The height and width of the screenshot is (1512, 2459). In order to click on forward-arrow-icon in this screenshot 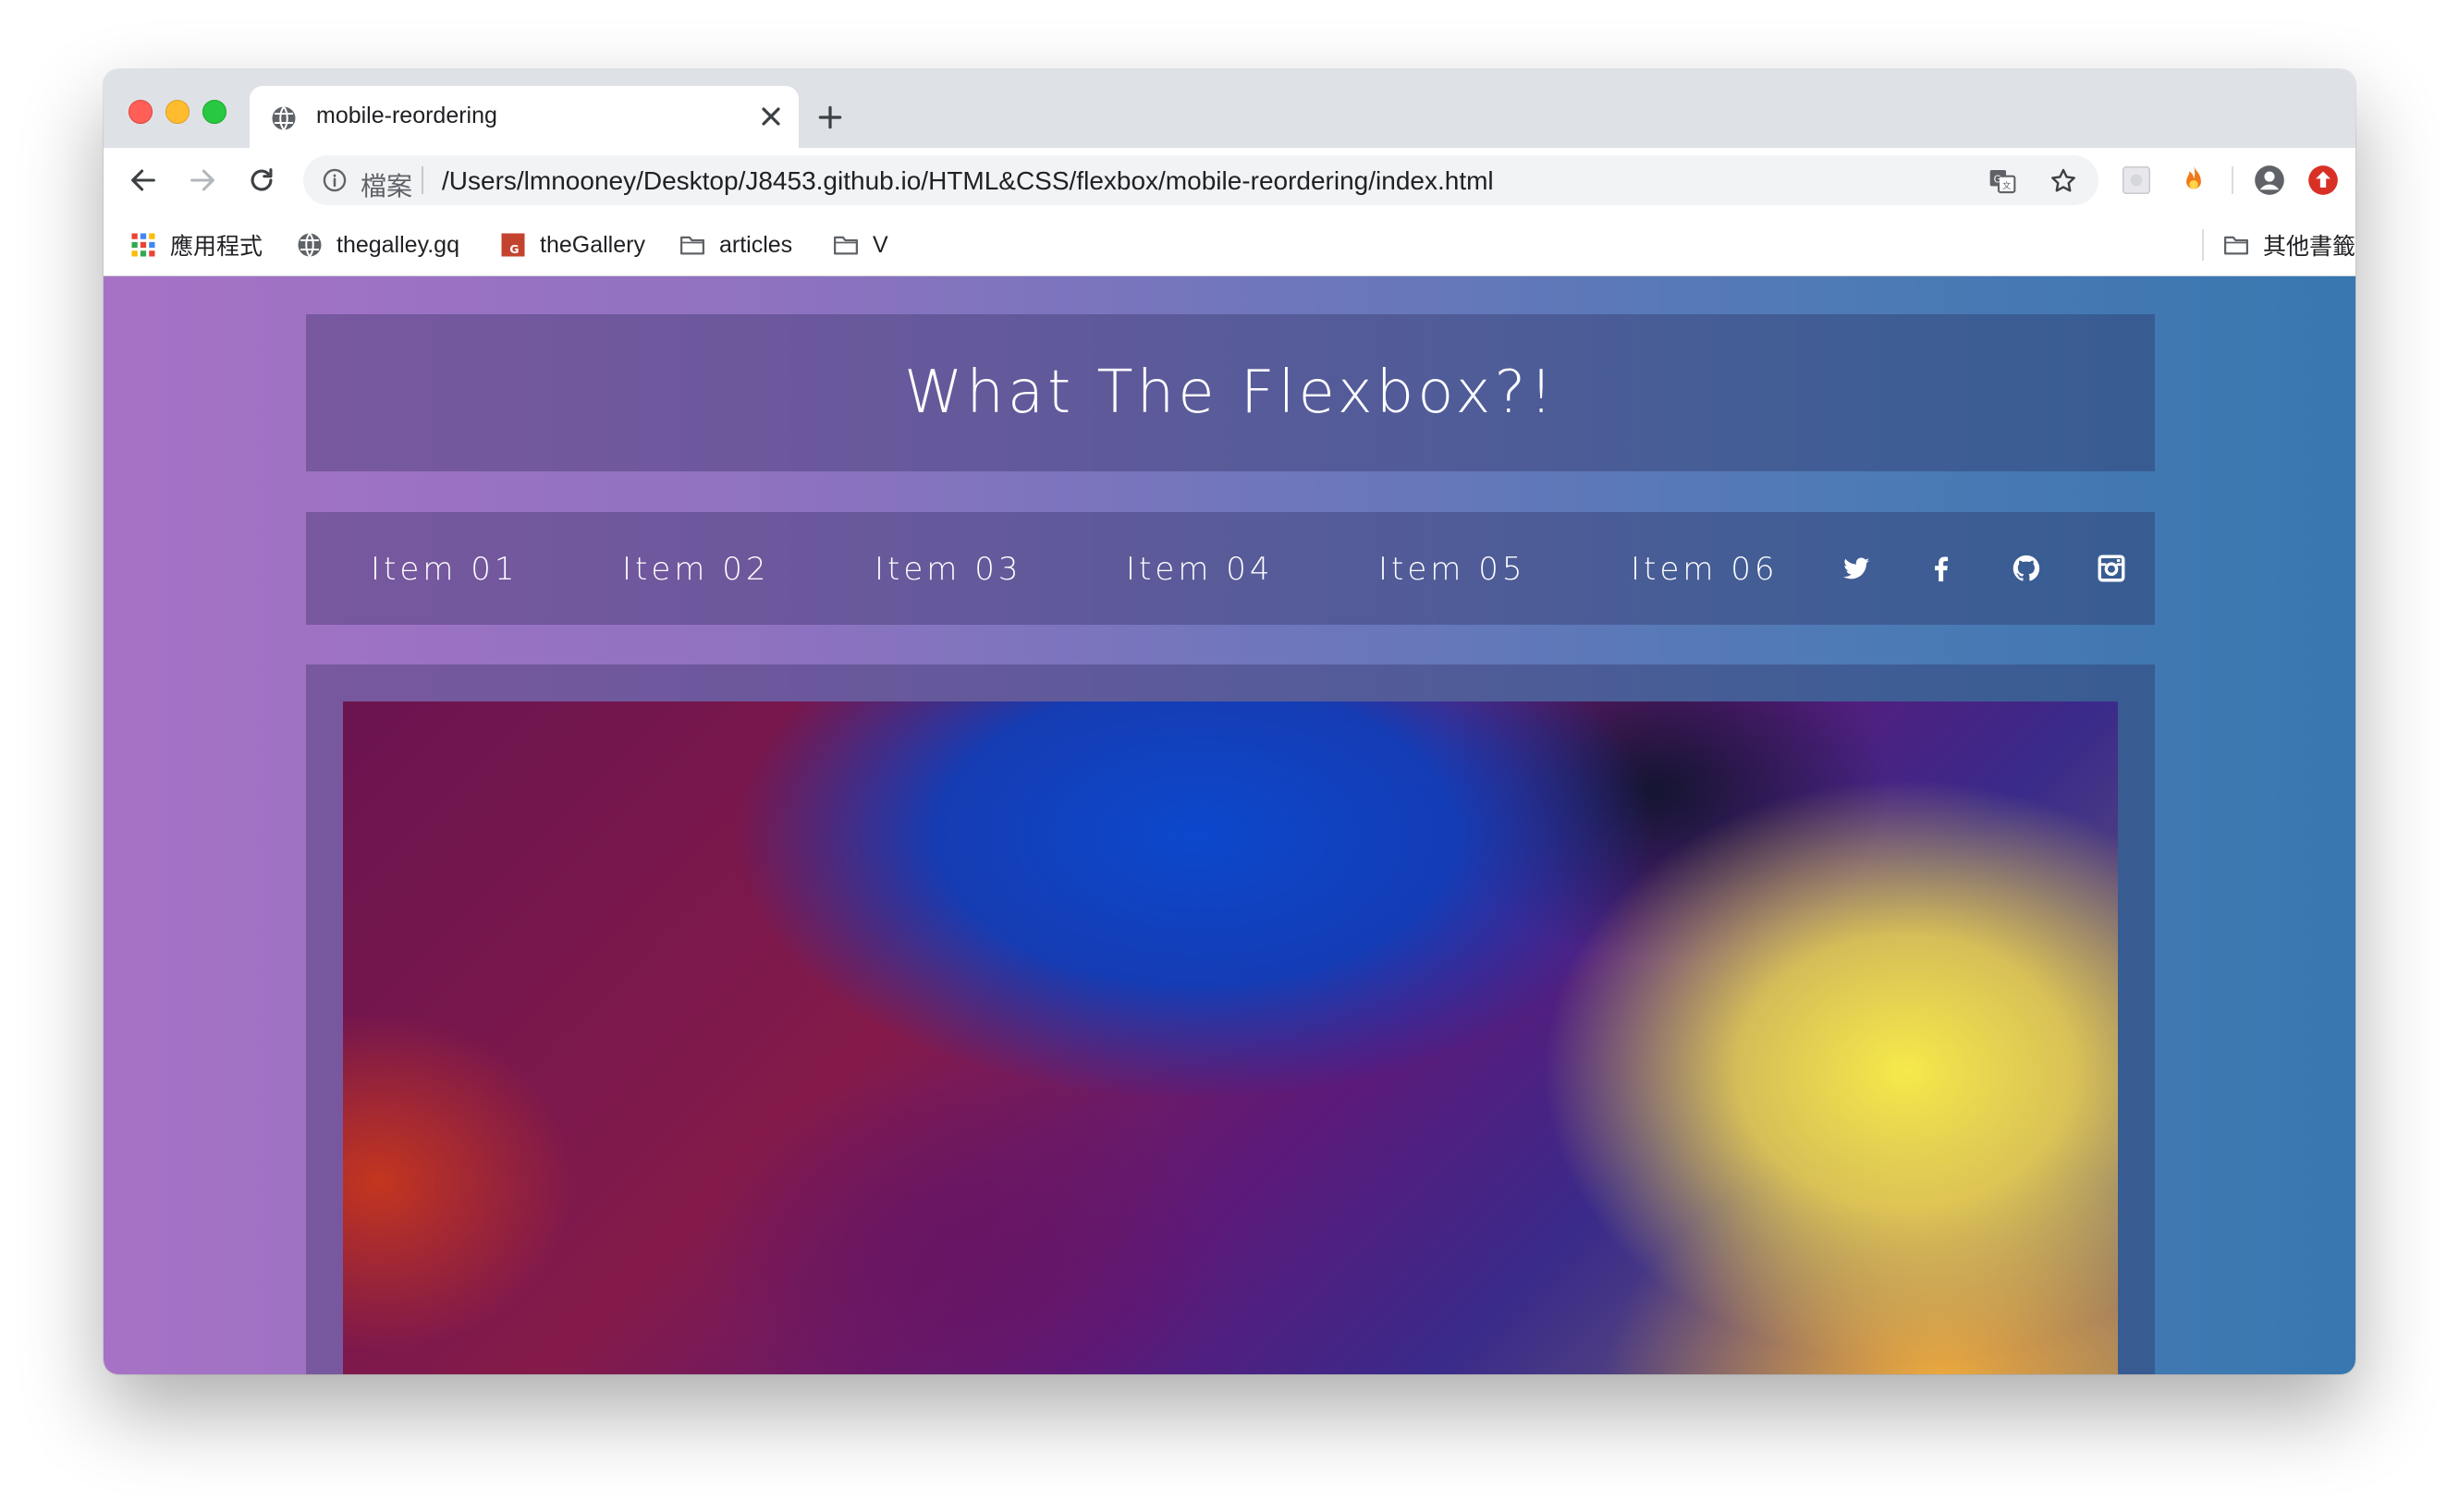, I will do `click(202, 181)`.